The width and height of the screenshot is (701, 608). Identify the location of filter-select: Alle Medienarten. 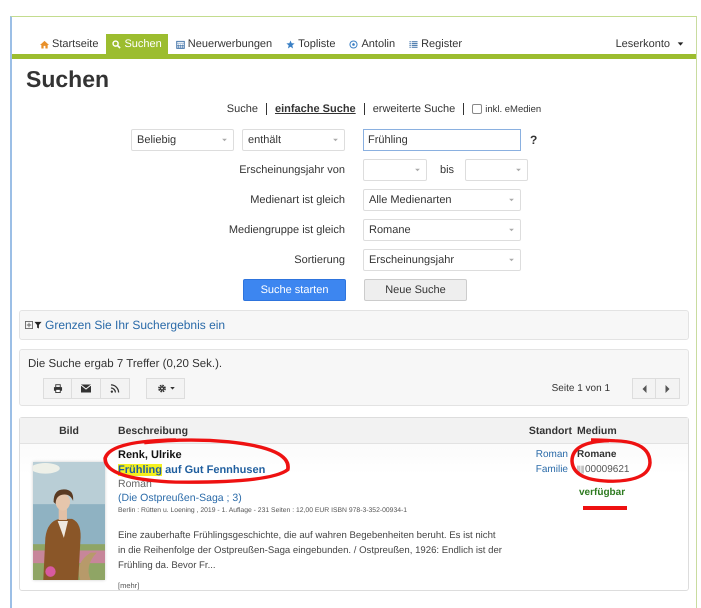
(442, 200).